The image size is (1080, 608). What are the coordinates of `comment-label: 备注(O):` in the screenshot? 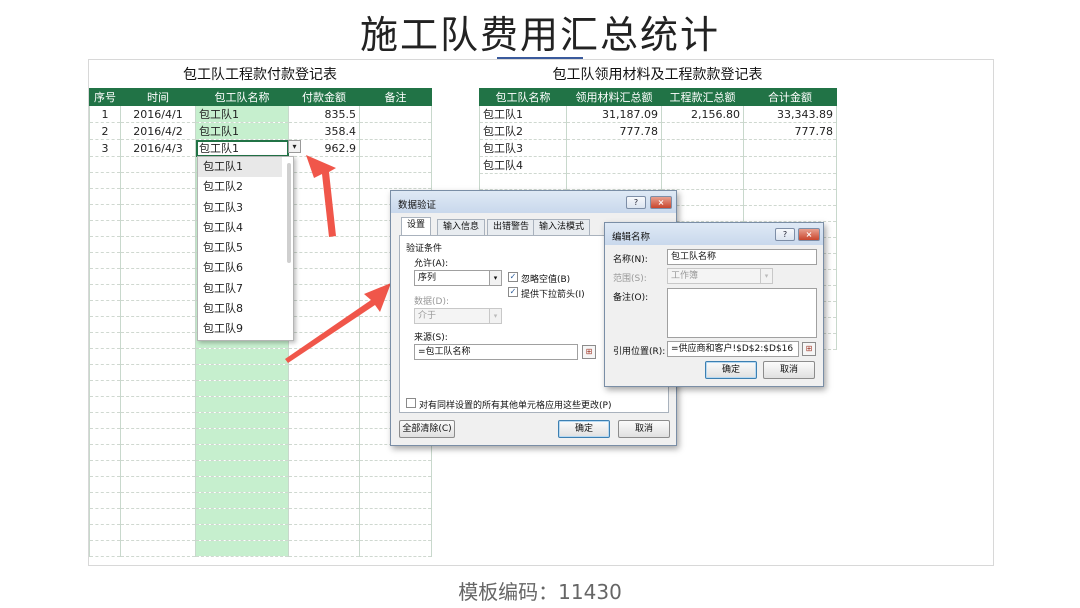 It's located at (631, 298).